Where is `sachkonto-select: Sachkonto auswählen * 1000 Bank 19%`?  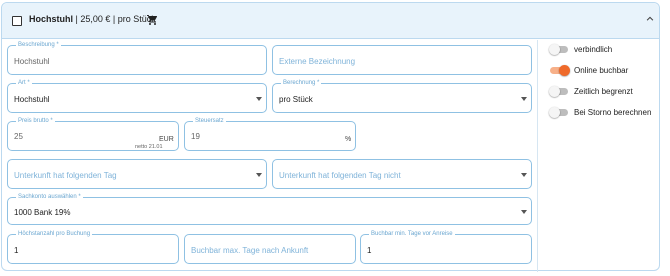
sachkonto-select: Sachkonto auswählen * 1000 Bank 19% is located at coordinates (269, 209).